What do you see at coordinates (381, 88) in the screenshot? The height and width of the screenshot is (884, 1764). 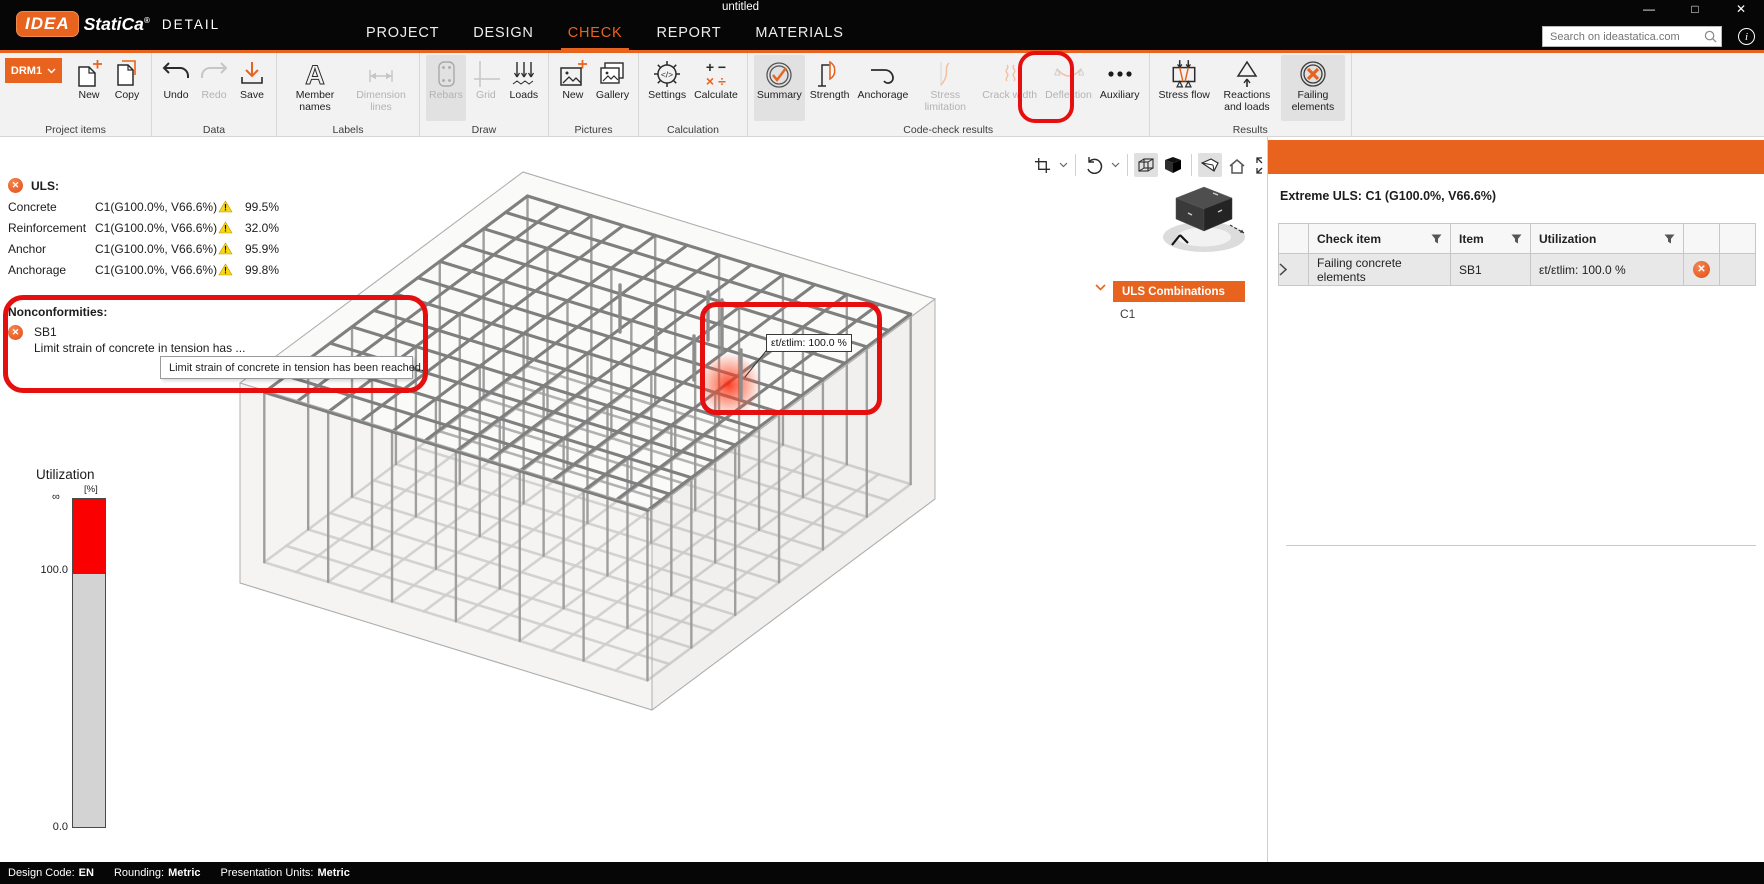 I see `dimension-lines-button: Dimension lines` at bounding box center [381, 88].